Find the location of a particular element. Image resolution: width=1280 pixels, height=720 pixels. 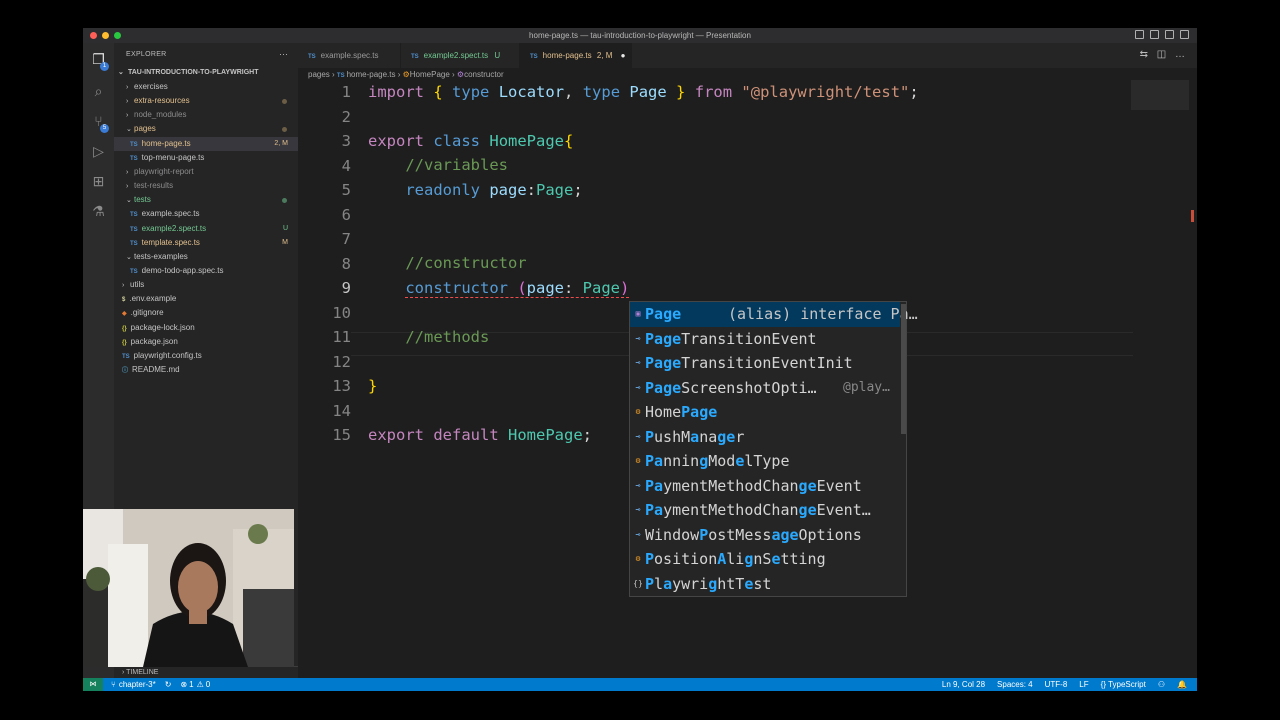

code-line-4: //variables is located at coordinates (456, 165).